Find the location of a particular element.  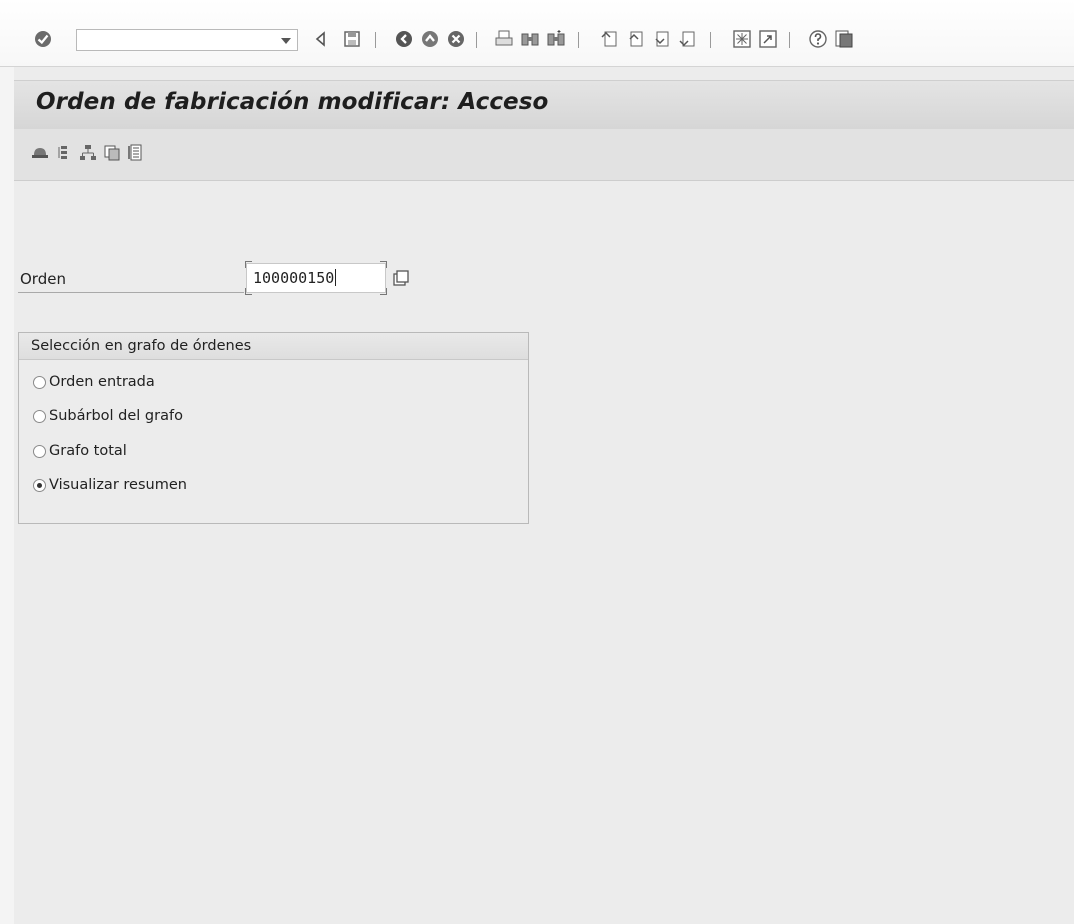

previous-page-icon is located at coordinates (635, 39).